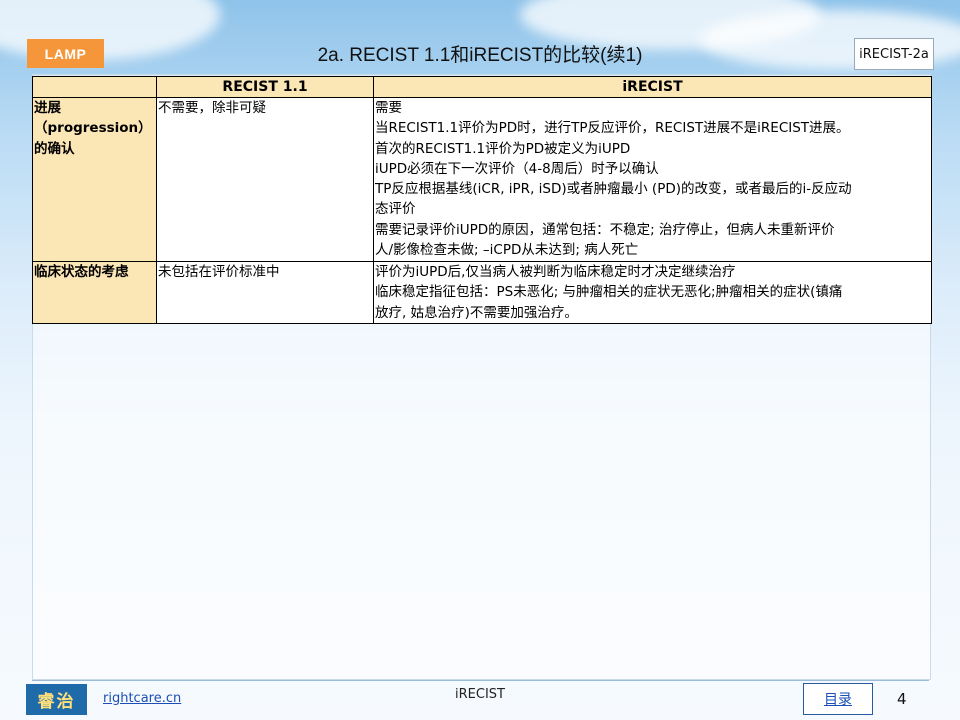  Describe the element at coordinates (503, 148) in the screenshot. I see `irecist-cell-line: 首次的RECIST1.1评价为PD被定义为iUPD` at that location.